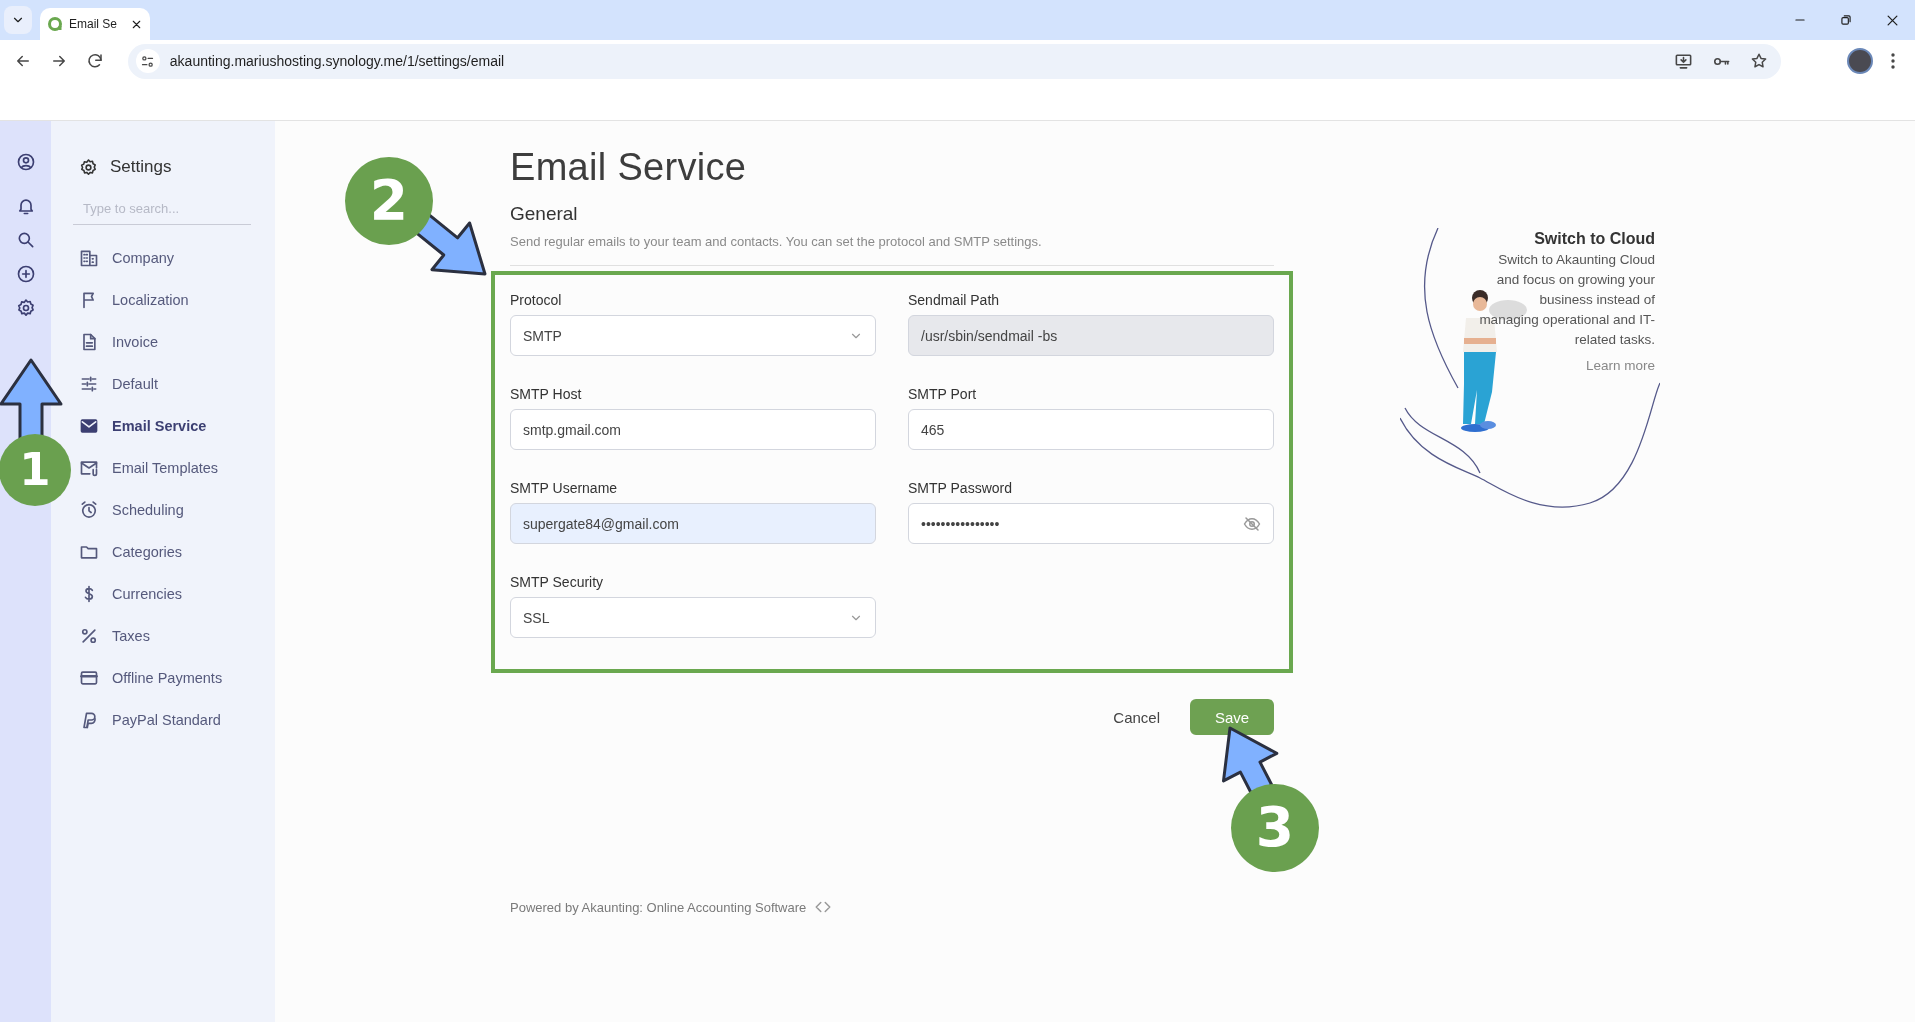 The image size is (1915, 1022). I want to click on promo-title: Switch to Cloud, so click(1594, 239).